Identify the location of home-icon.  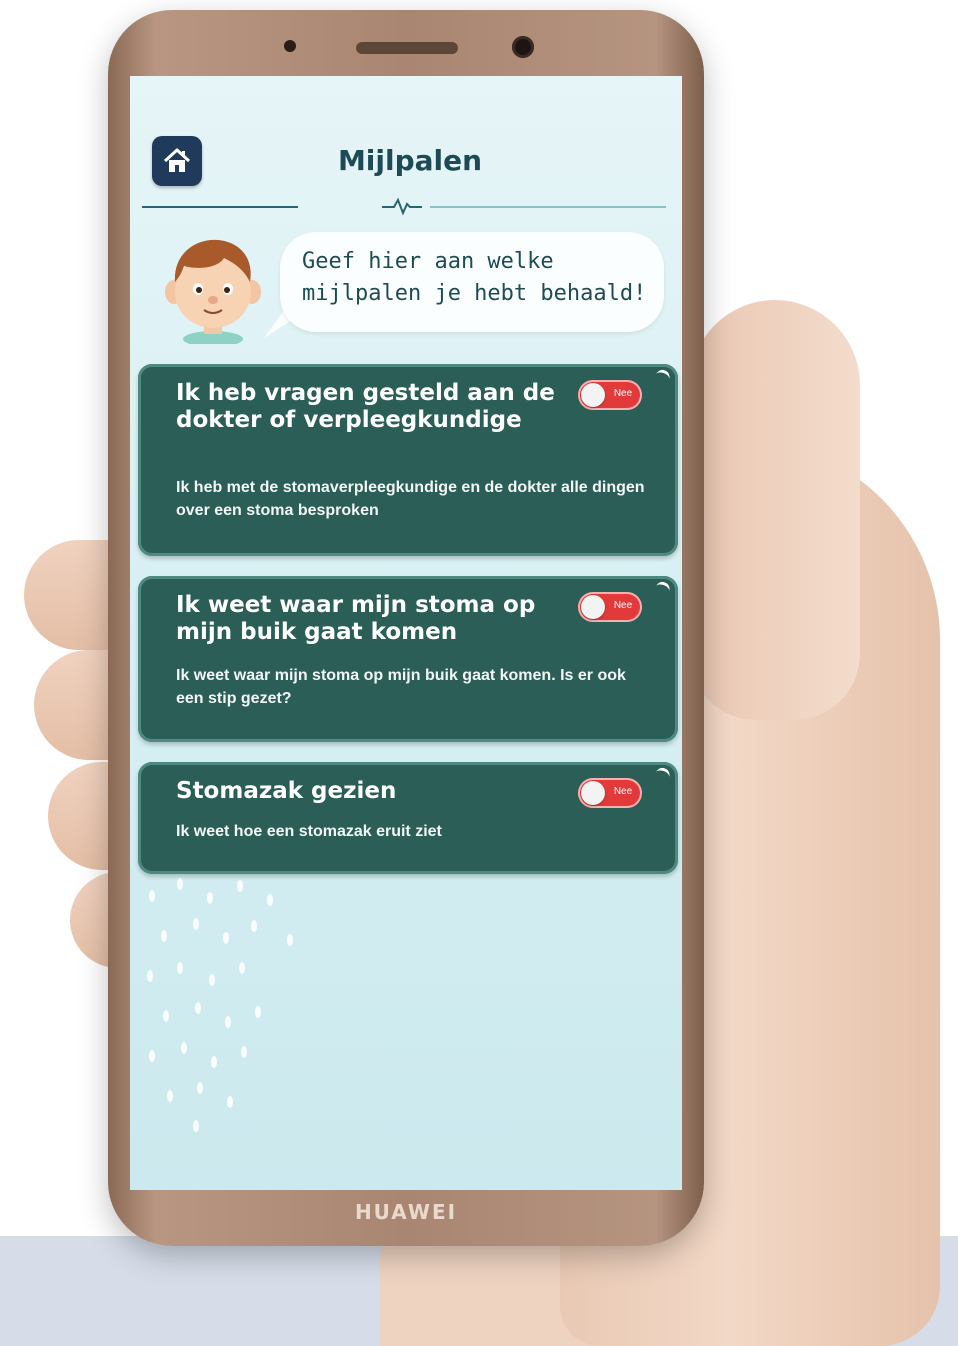
(177, 160).